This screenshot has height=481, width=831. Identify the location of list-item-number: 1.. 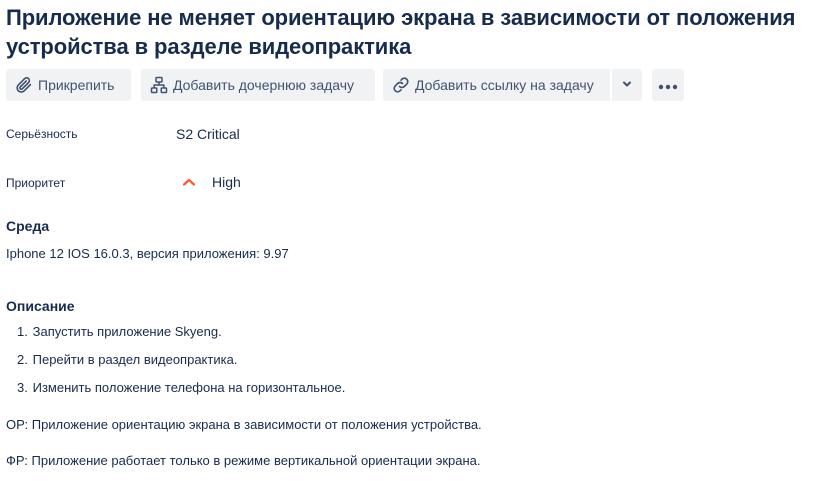
(22, 331).